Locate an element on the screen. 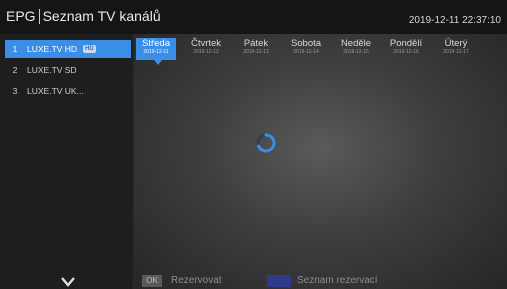 The height and width of the screenshot is (289, 507). reserve-label: Rezervovat is located at coordinates (196, 280).